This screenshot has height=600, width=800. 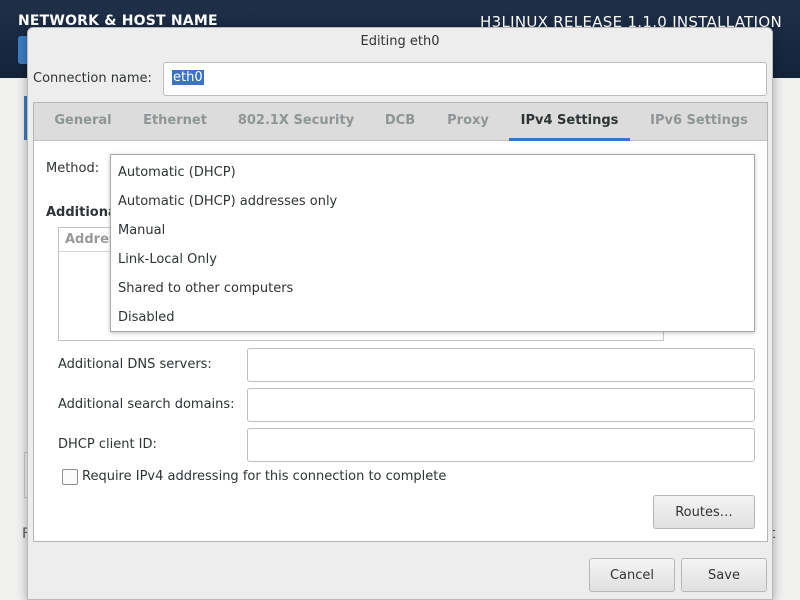 What do you see at coordinates (92, 78) in the screenshot?
I see `connection-name-label: Connection name:` at bounding box center [92, 78].